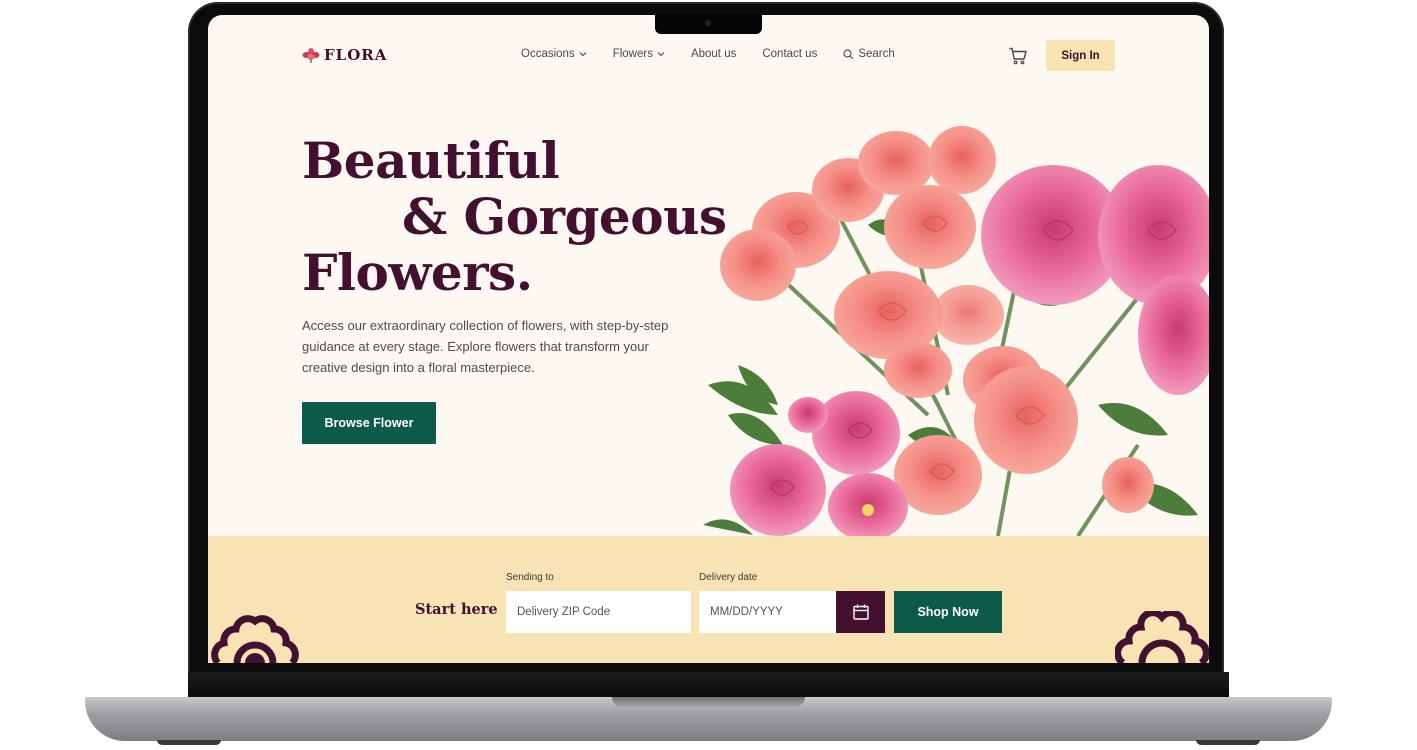 The height and width of the screenshot is (750, 1417). I want to click on laptop-foot-left, so click(189, 742).